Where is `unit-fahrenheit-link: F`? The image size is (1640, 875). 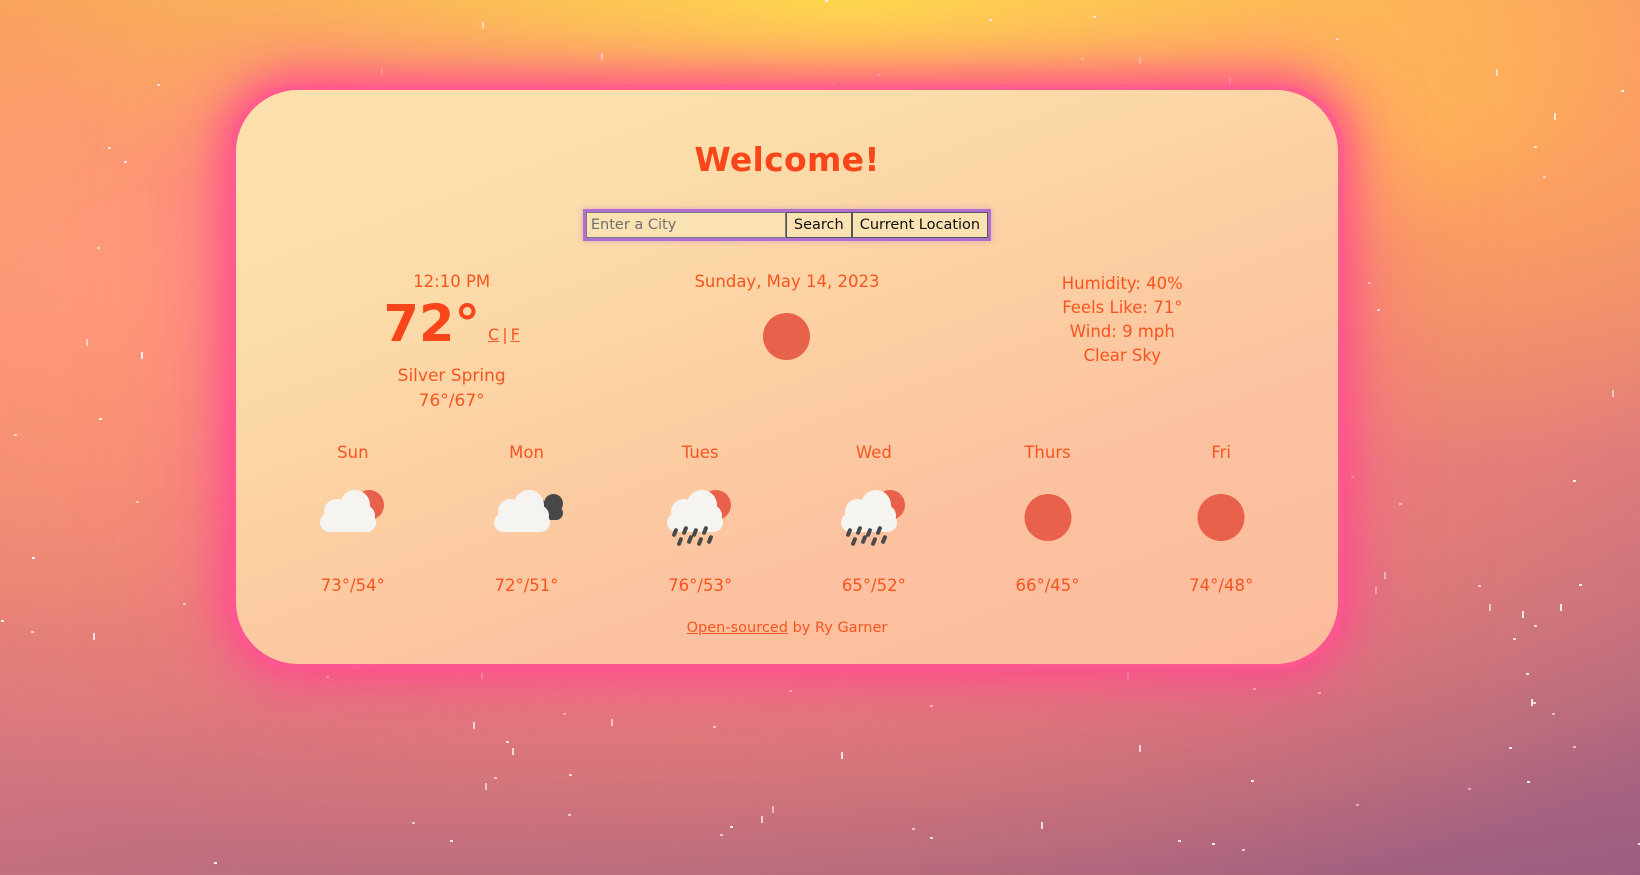 unit-fahrenheit-link: F is located at coordinates (515, 334).